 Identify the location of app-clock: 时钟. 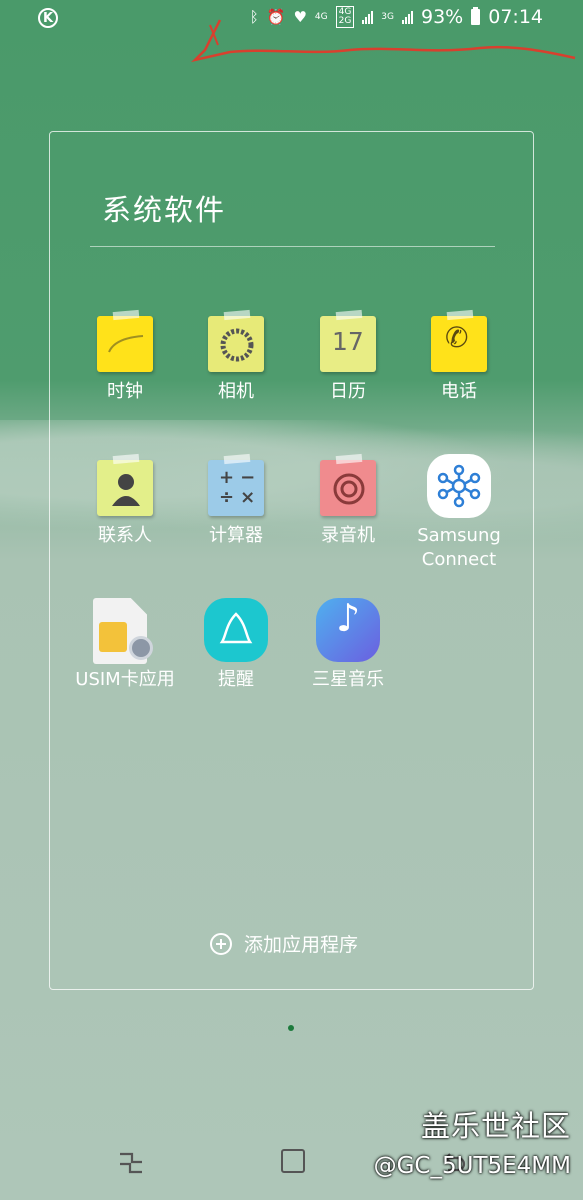
(125, 356).